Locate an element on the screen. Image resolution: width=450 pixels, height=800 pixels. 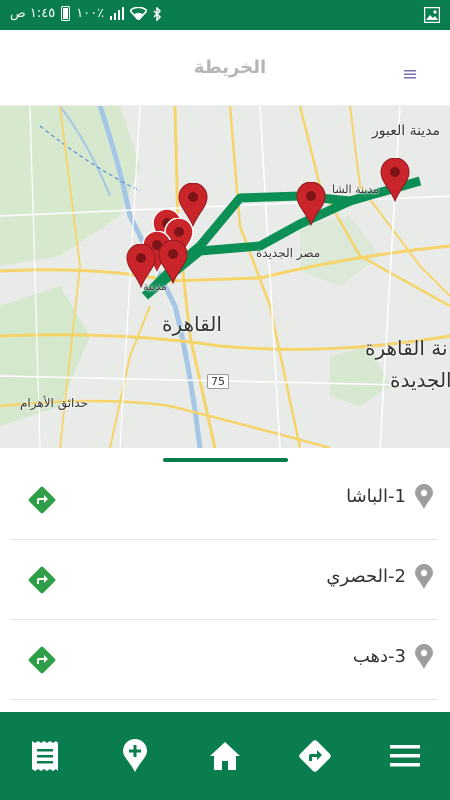
list-item: 2-الحصري is located at coordinates (225, 580).